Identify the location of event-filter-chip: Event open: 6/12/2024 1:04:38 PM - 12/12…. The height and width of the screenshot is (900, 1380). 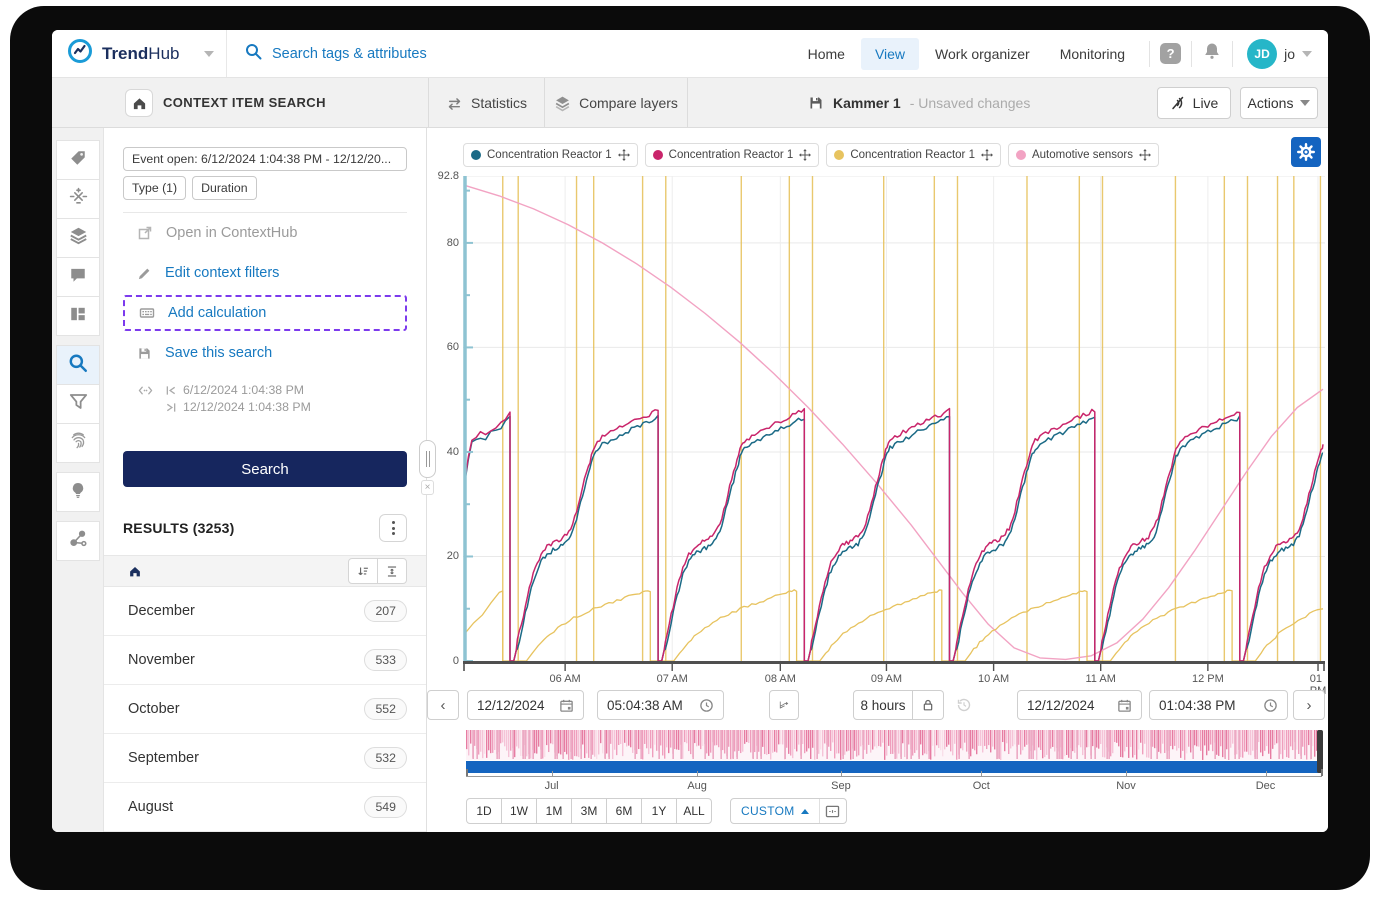
(265, 159).